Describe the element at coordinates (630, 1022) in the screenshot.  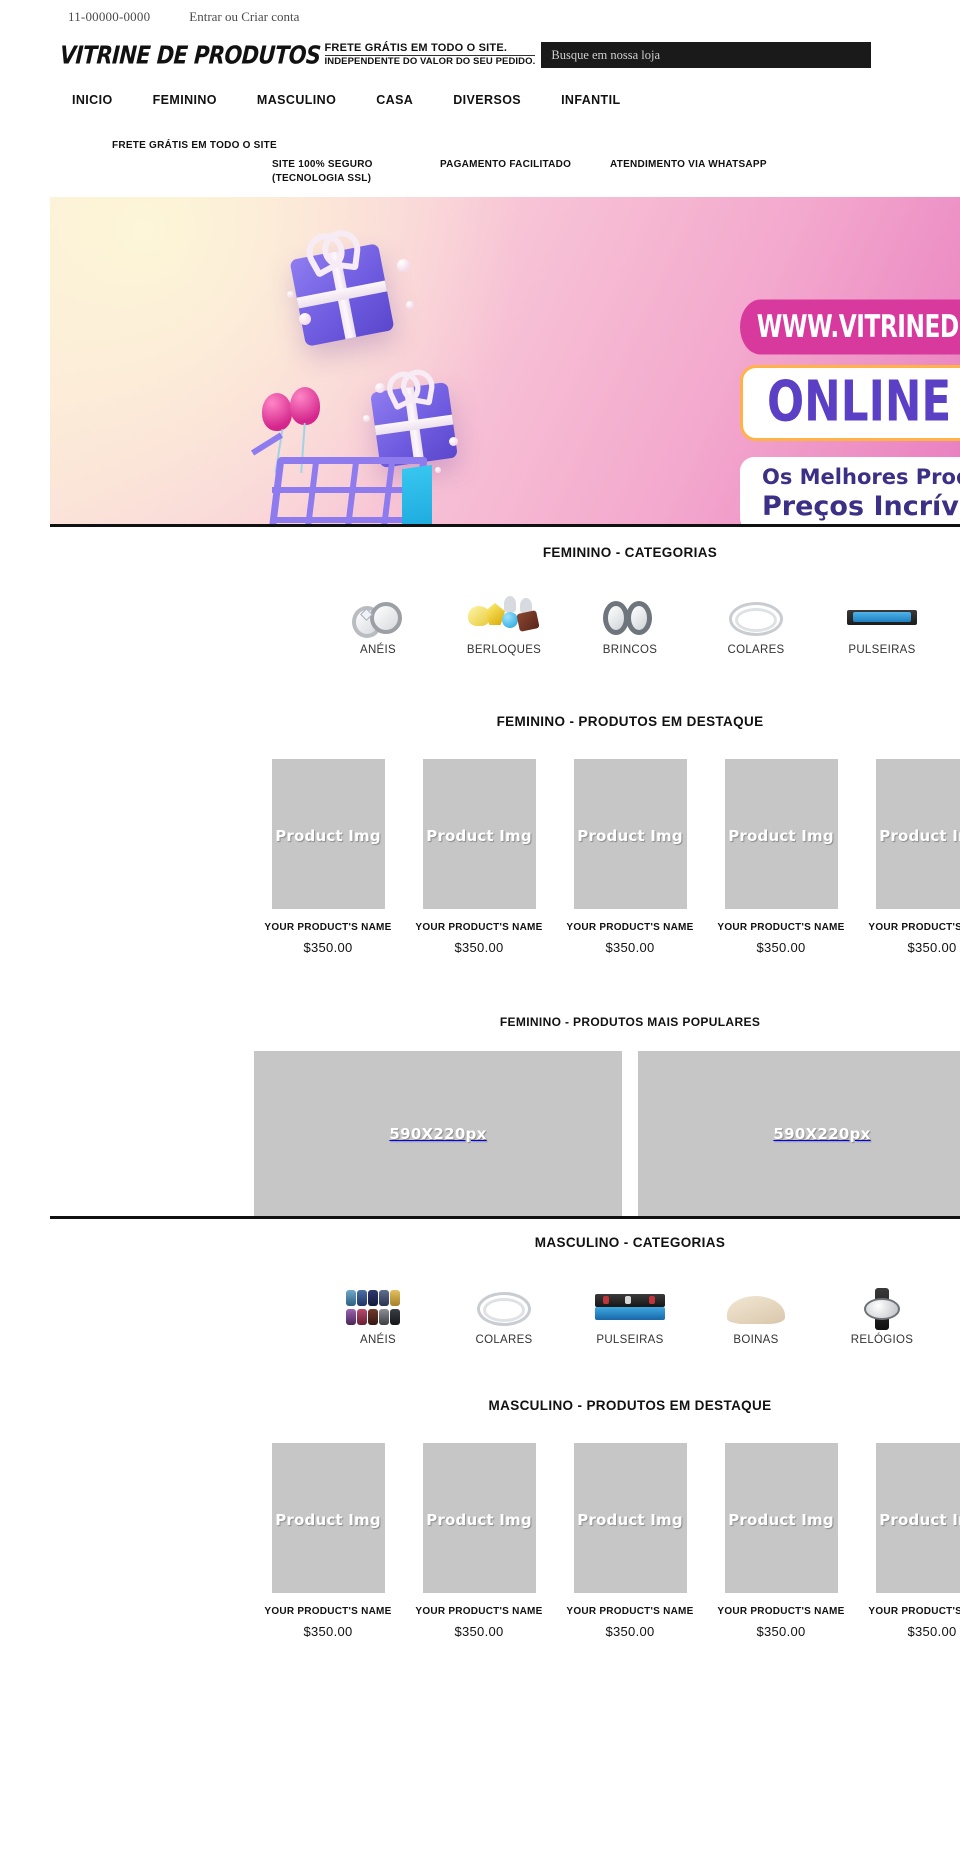
I see `section-title-feminino-populares: FEMININO - PRODUTOS MAIS POPULARES` at that location.